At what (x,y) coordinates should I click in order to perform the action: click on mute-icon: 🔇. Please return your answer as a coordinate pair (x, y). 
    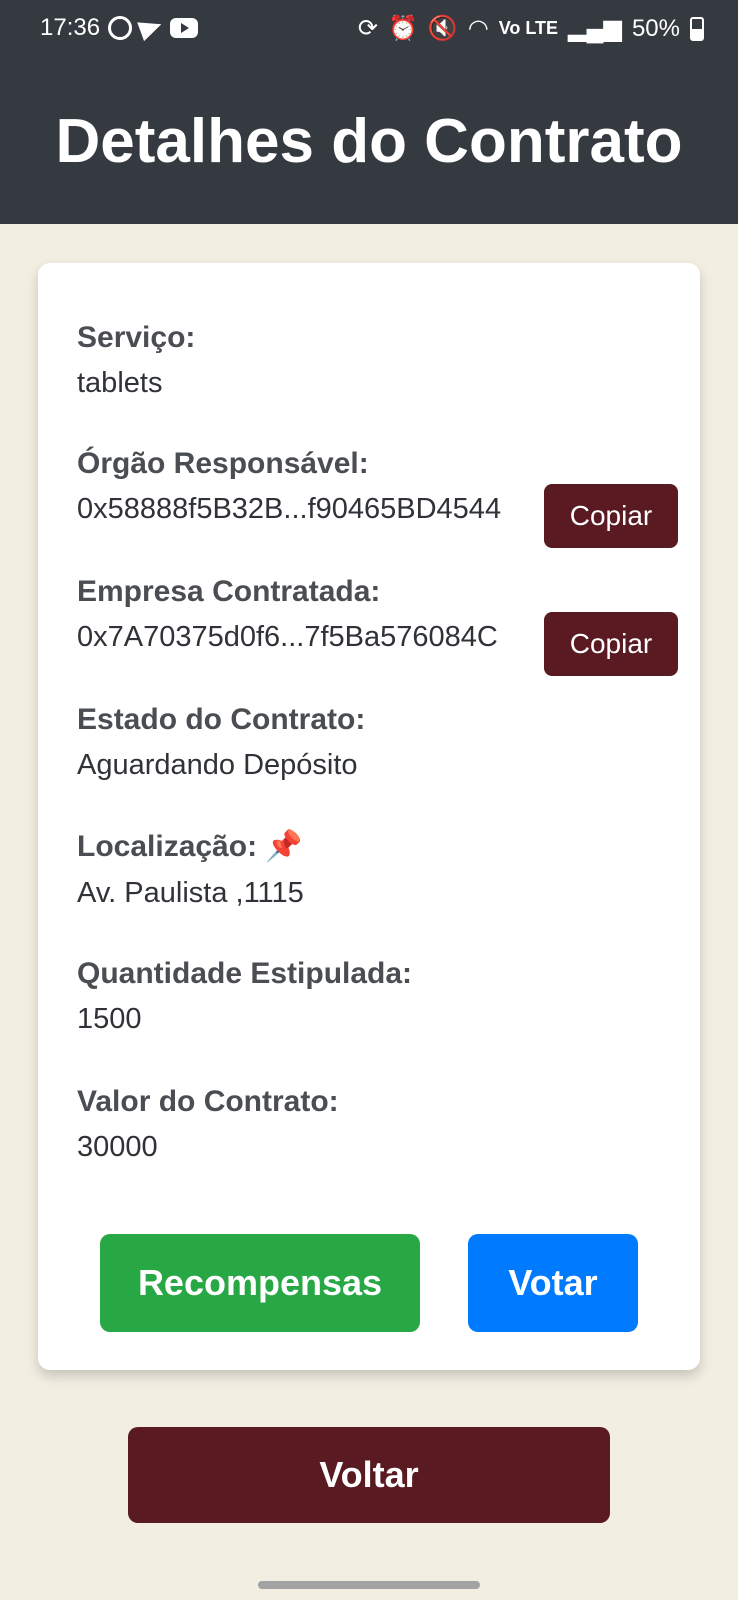
    Looking at the image, I should click on (442, 28).